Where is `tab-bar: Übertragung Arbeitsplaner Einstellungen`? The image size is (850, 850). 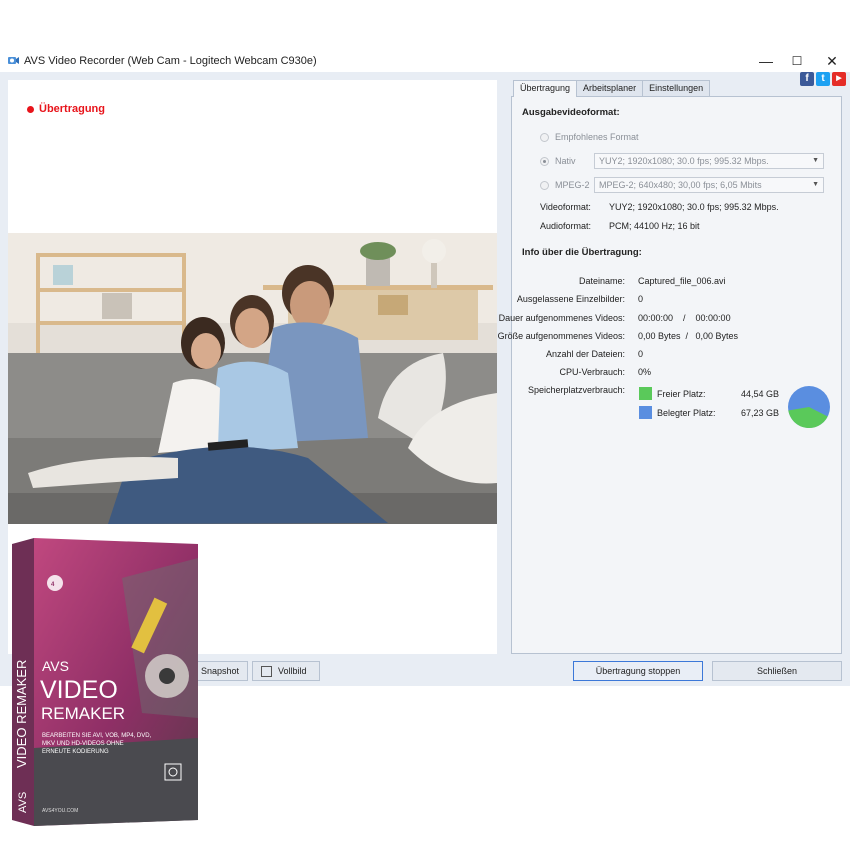
tab-bar: Übertragung Arbeitsplaner Einstellungen is located at coordinates (612, 88).